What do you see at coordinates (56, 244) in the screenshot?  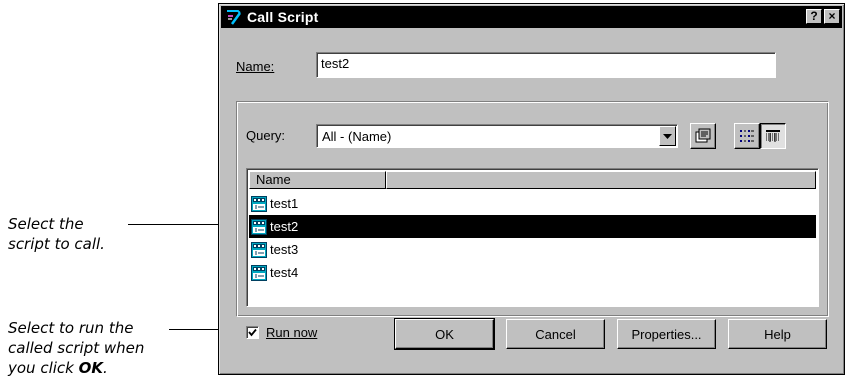 I see `callout-select-script-line2: script to call.` at bounding box center [56, 244].